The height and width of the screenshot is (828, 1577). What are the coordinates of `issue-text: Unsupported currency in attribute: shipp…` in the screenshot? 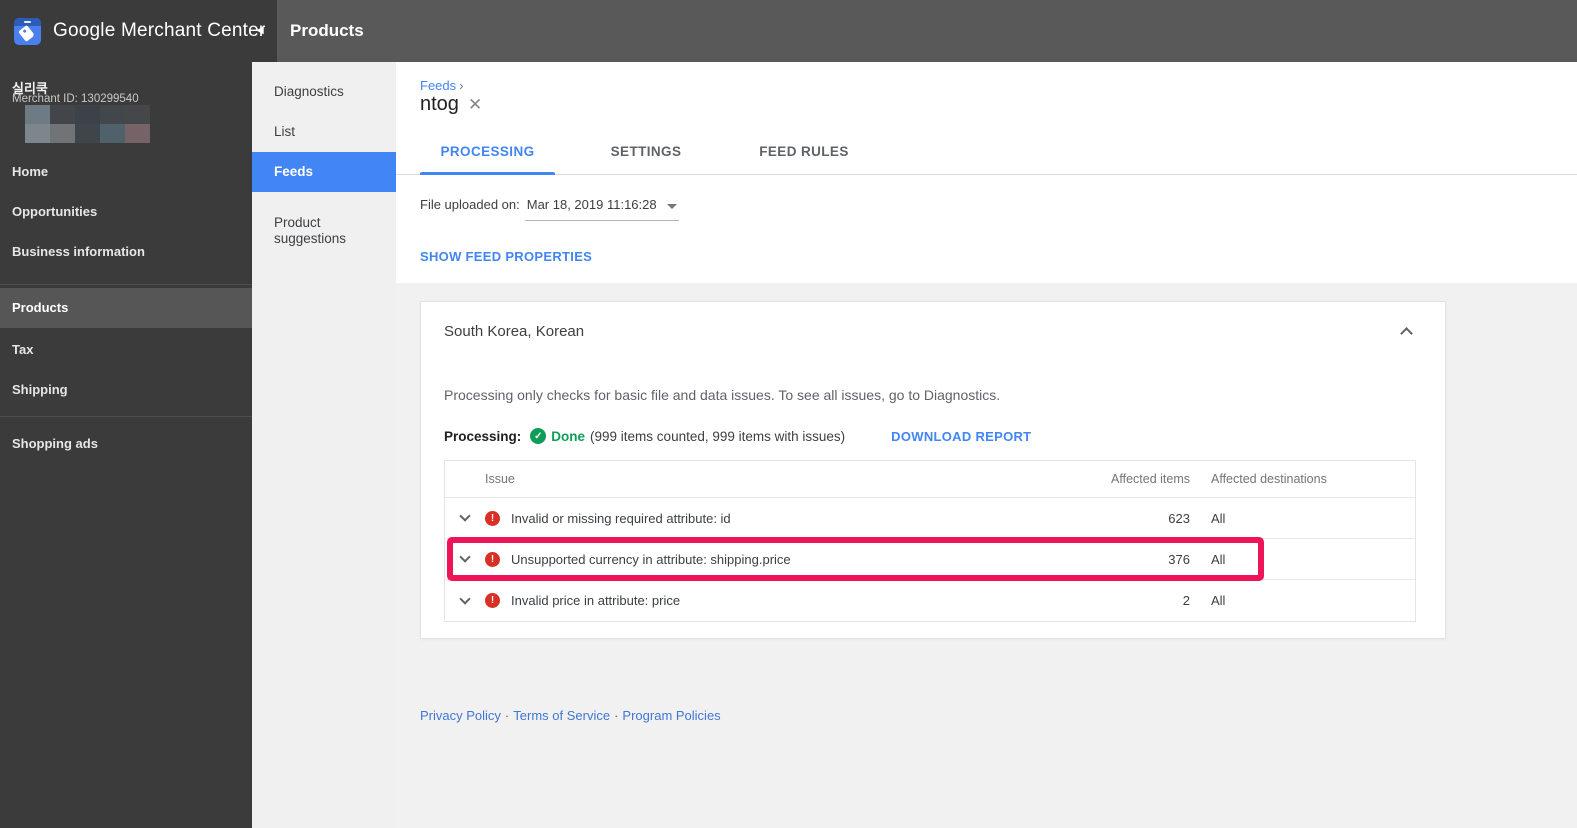 It's located at (651, 559).